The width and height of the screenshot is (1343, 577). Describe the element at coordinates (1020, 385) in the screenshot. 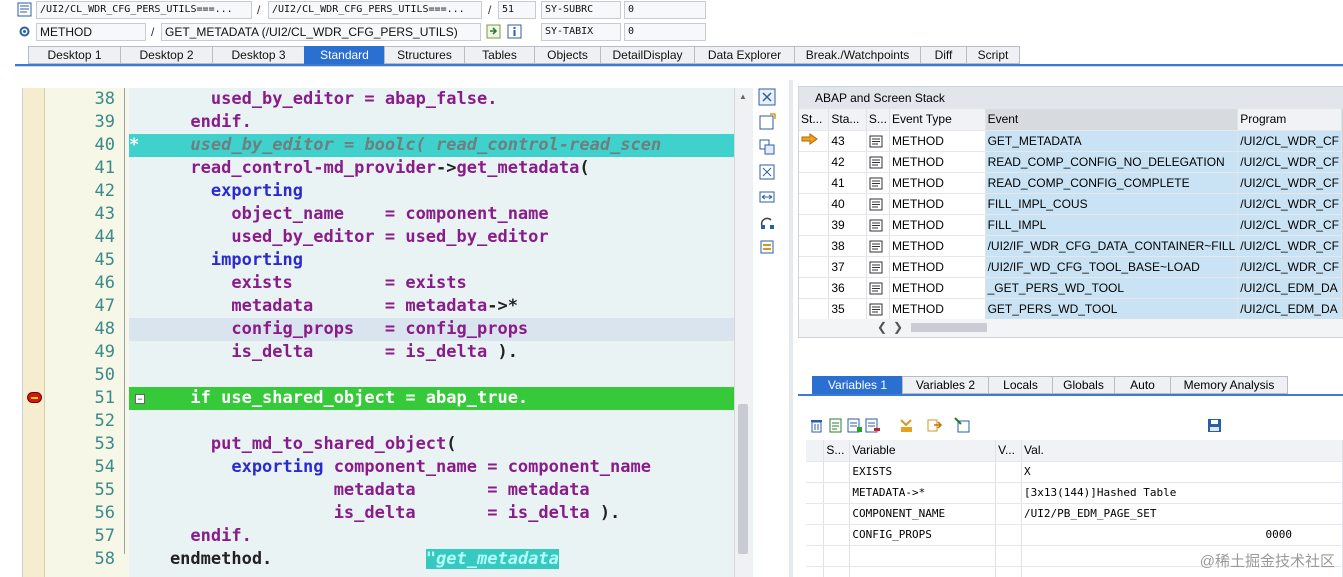

I see `tab-locals: Locals` at that location.